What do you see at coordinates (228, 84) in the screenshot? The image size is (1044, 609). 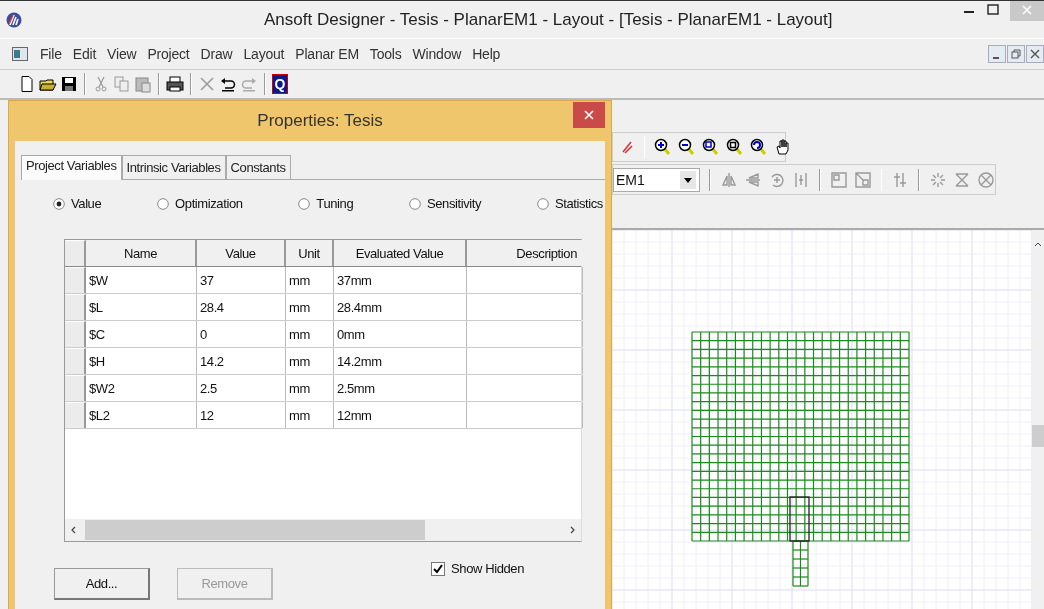 I see `undo-icon` at bounding box center [228, 84].